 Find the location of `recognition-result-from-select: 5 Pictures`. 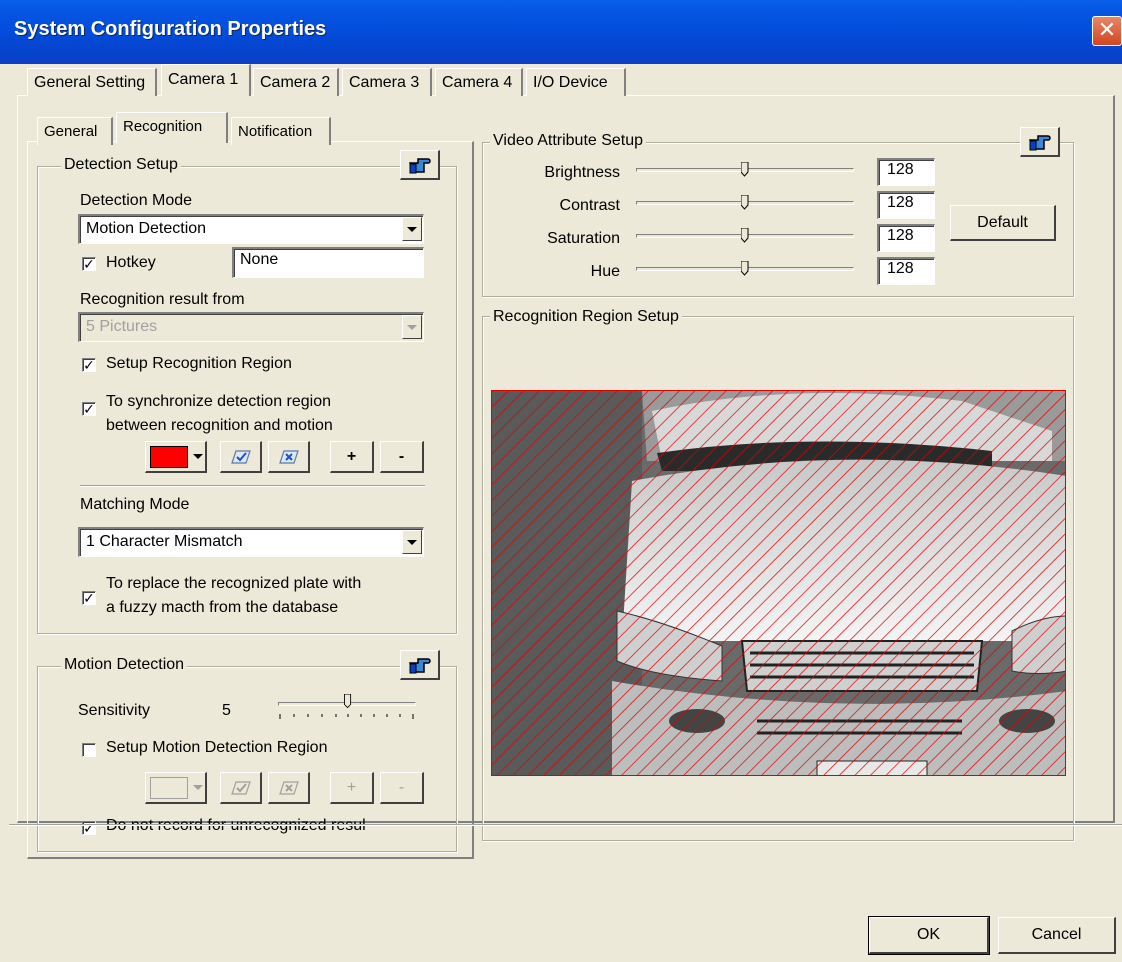

recognition-result-from-select: 5 Pictures is located at coordinates (251, 327).